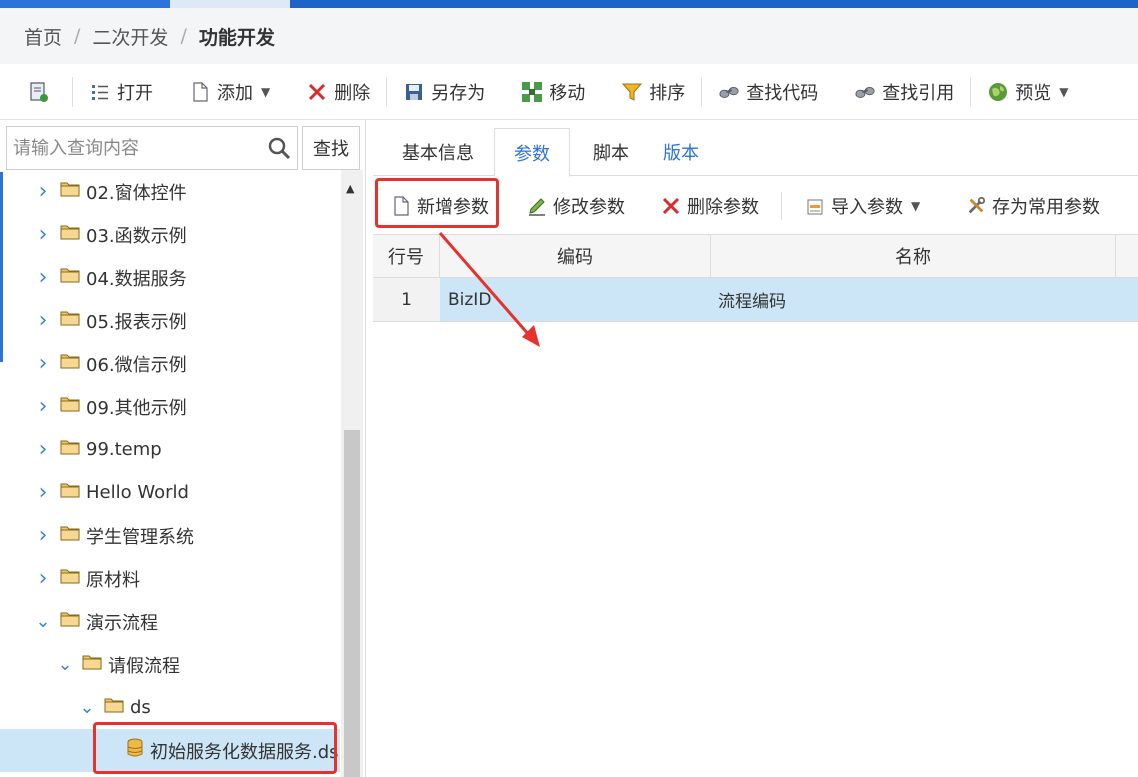 This screenshot has width=1138, height=777. What do you see at coordinates (532, 152) in the screenshot?
I see `tab-params: 参数` at bounding box center [532, 152].